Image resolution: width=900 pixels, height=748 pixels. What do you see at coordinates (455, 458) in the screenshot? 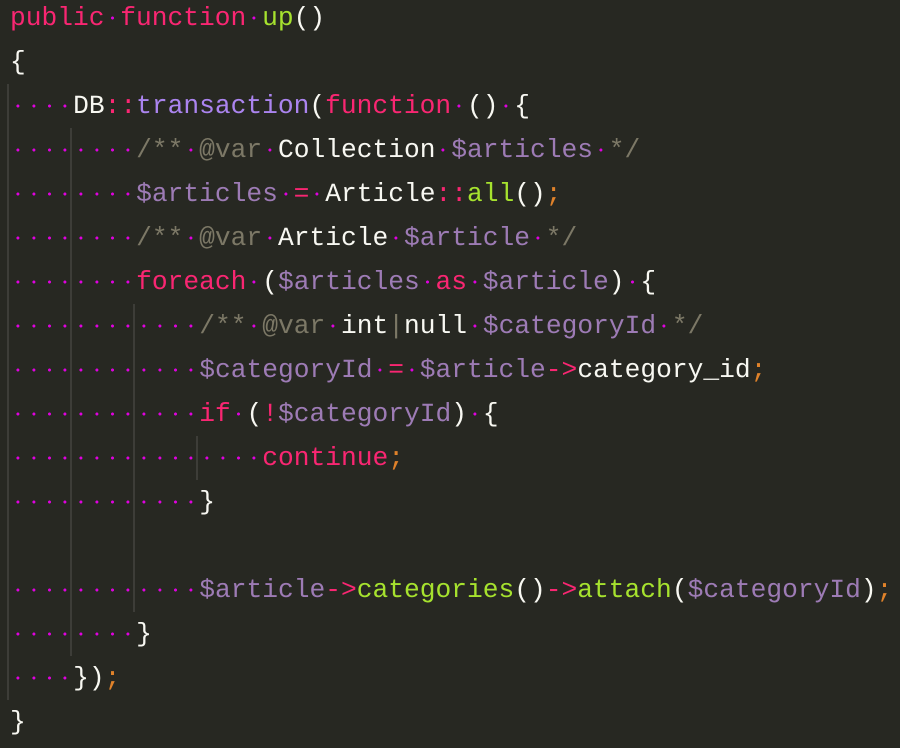
I see `code-line: continue;` at bounding box center [455, 458].